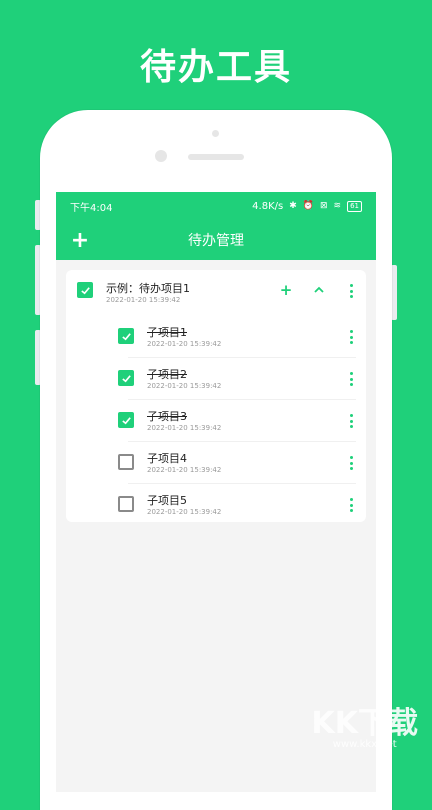 This screenshot has width=432, height=810. Describe the element at coordinates (354, 206) in the screenshot. I see `battery-icon: 61` at that location.